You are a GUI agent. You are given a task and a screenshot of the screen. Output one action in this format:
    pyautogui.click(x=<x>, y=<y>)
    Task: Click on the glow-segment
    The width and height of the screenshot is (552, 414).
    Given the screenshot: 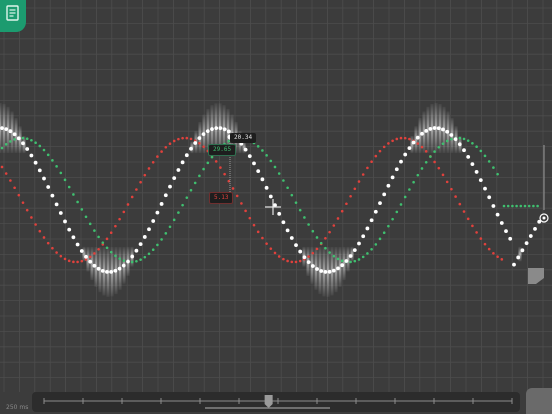 What is the action you would take?
    pyautogui.click(x=352, y=254)
    